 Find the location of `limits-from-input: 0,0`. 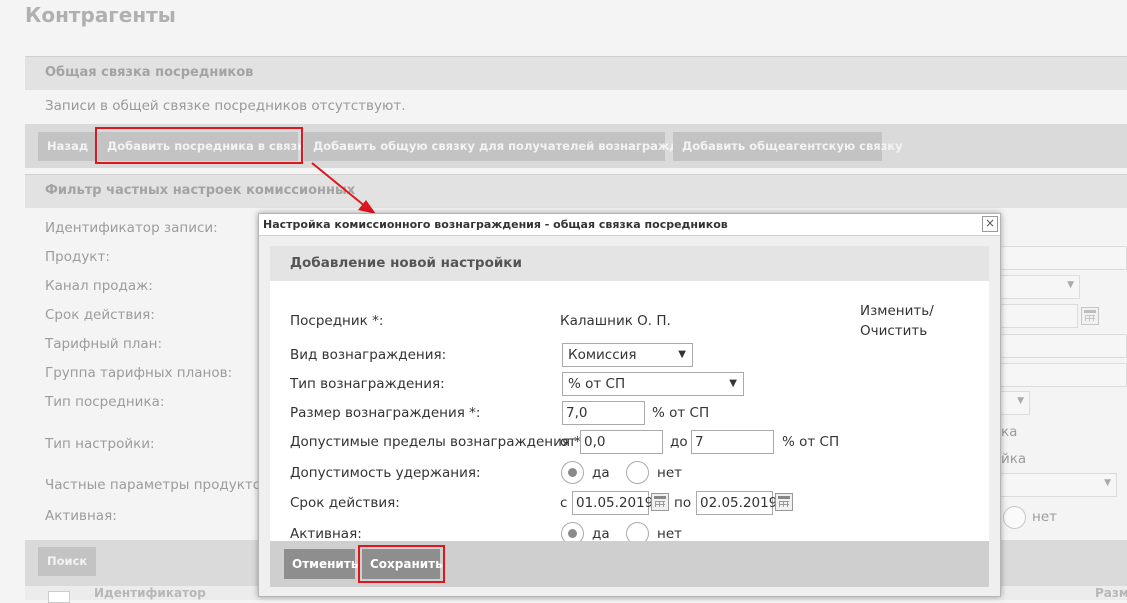

limits-from-input: 0,0 is located at coordinates (621, 442).